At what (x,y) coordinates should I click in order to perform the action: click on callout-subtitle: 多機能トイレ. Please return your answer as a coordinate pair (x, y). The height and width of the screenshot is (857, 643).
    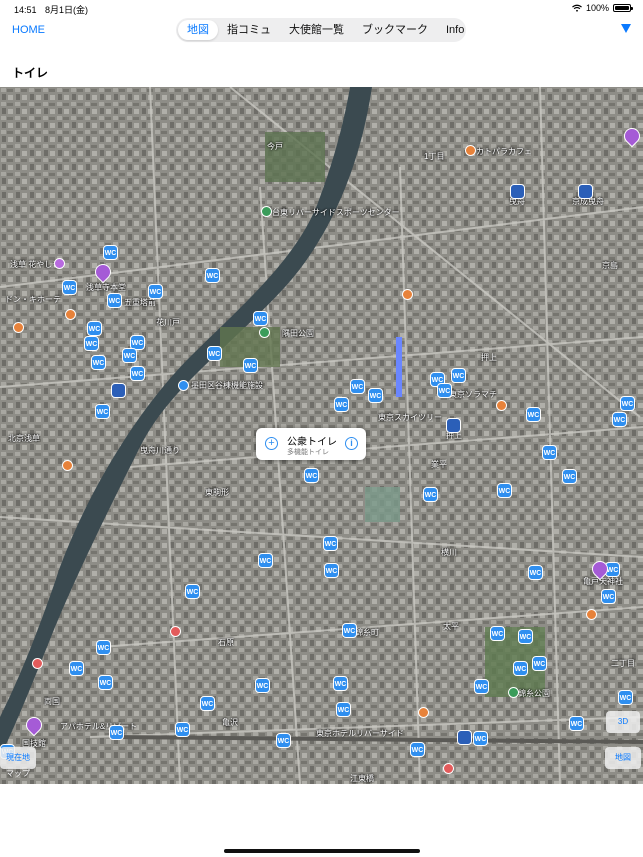
    Looking at the image, I should click on (308, 452).